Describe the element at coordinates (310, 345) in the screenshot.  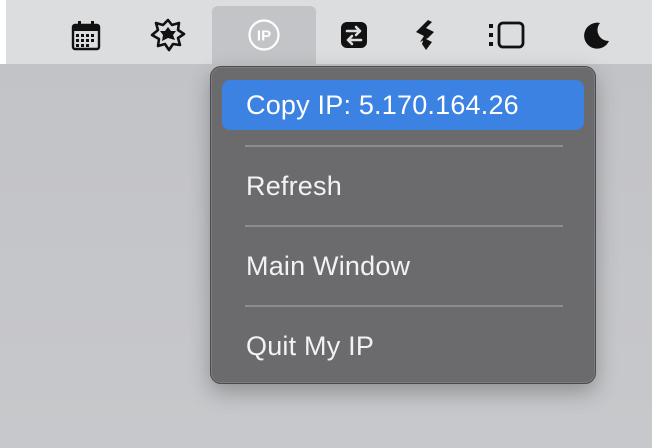
I see `quit-label: Quit My IP` at that location.